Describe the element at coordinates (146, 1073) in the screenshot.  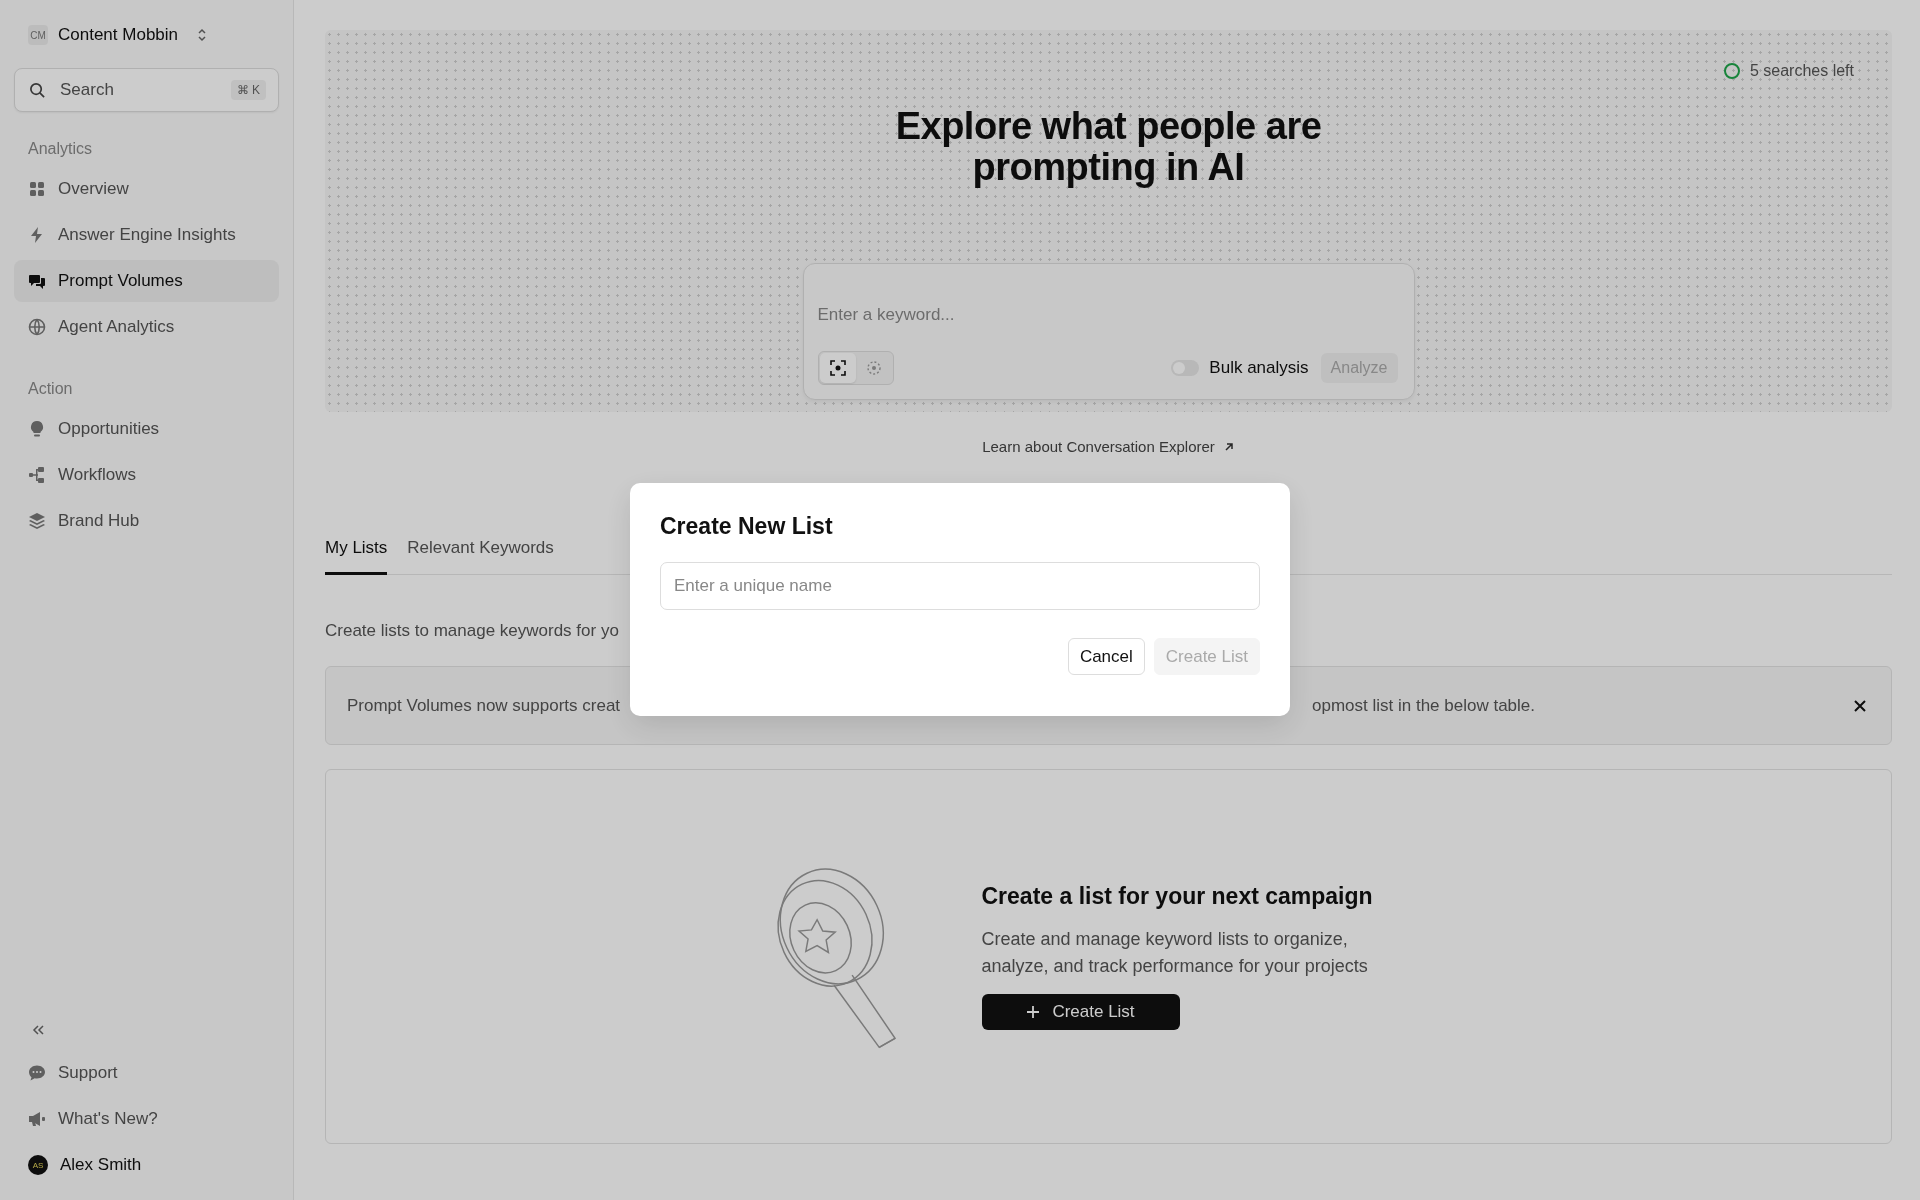
I see `nav-item: Support` at that location.